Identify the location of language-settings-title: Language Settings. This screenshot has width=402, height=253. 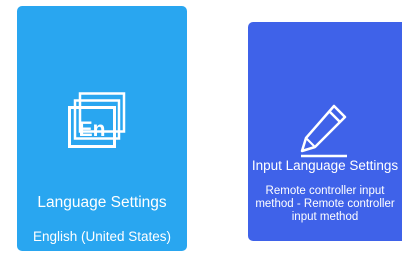
(102, 202).